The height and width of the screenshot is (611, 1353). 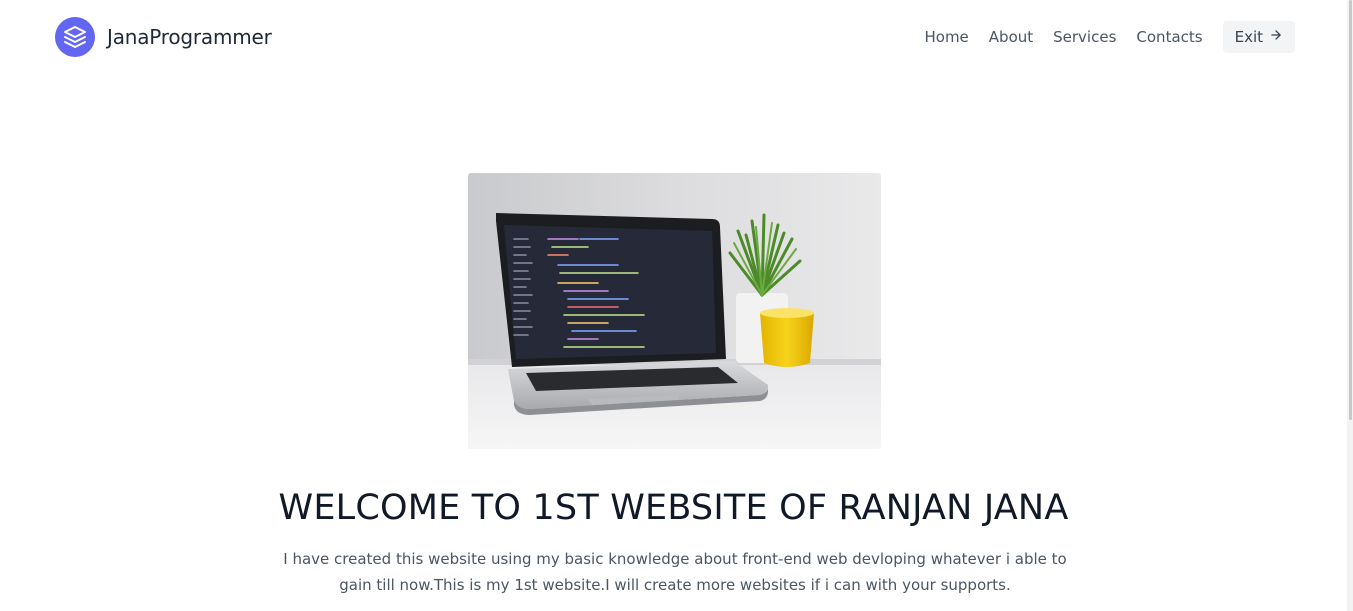 I want to click on brand-link: JanaProgrammer, so click(x=163, y=37).